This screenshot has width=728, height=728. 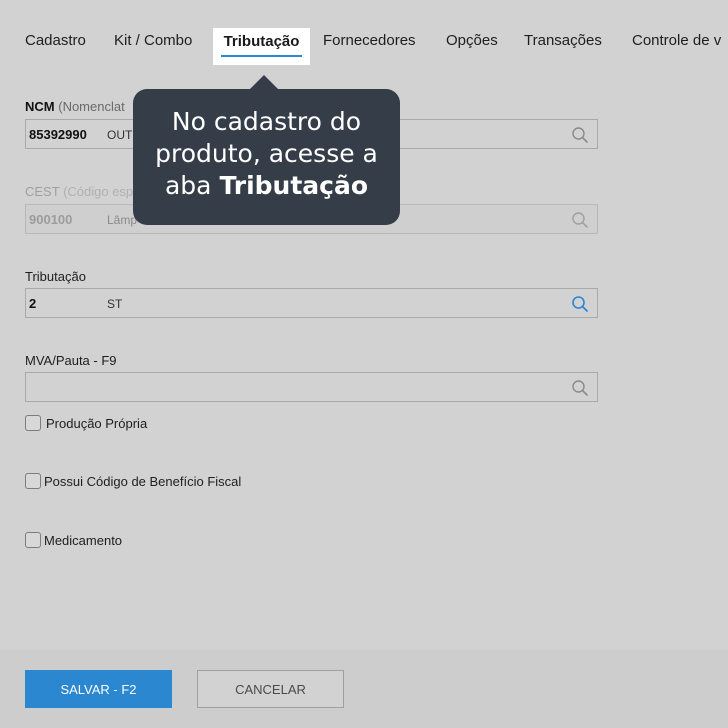 What do you see at coordinates (55, 276) in the screenshot?
I see `tributacao-label: Tributação` at bounding box center [55, 276].